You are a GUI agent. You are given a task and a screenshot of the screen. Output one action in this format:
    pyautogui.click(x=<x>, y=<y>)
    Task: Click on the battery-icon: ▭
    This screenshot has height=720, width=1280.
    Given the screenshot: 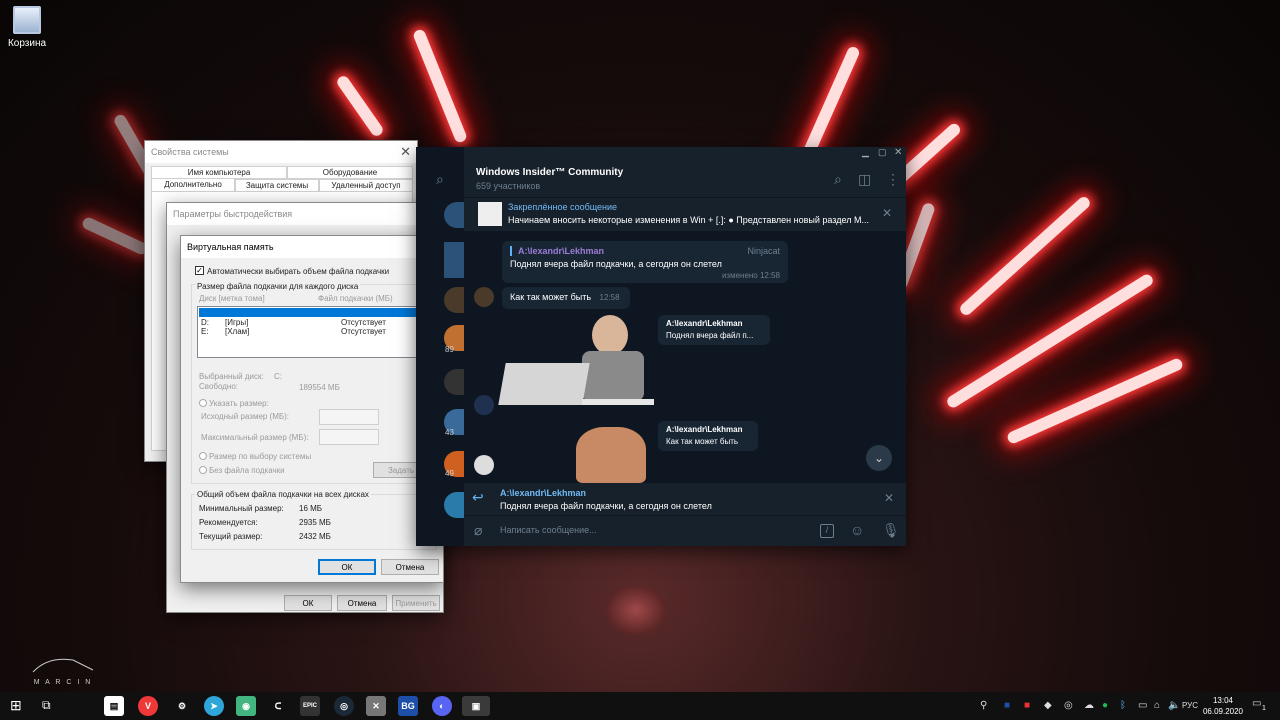 What is the action you would take?
    pyautogui.click(x=1142, y=705)
    